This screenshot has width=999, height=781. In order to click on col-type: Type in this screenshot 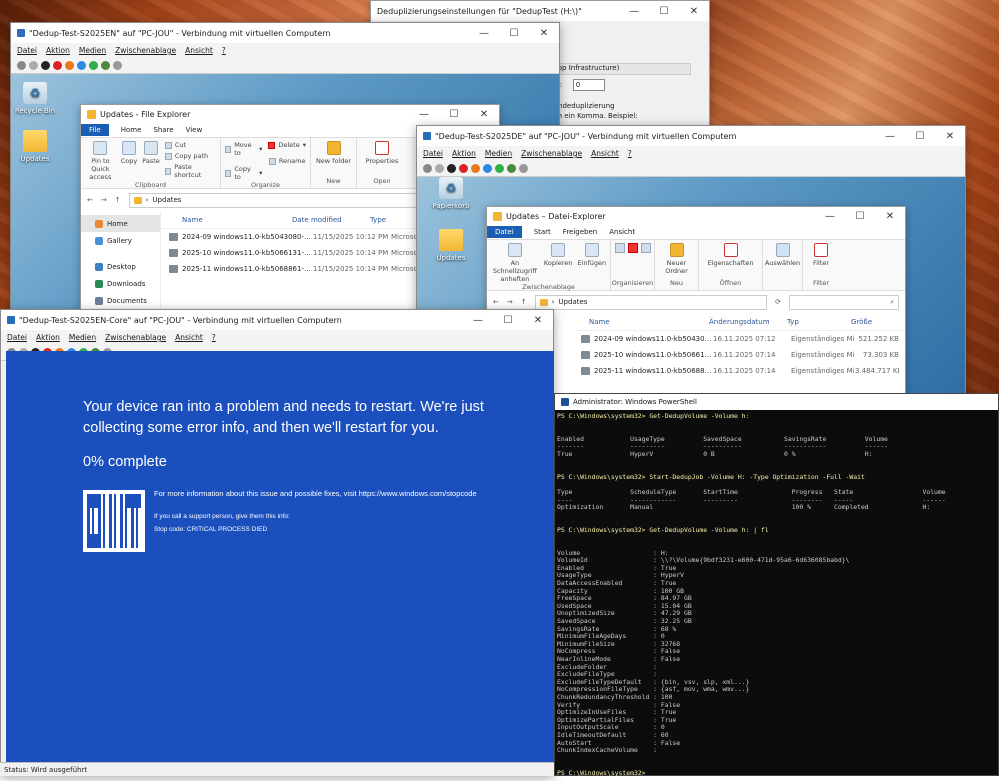, I will do `click(378, 220)`.